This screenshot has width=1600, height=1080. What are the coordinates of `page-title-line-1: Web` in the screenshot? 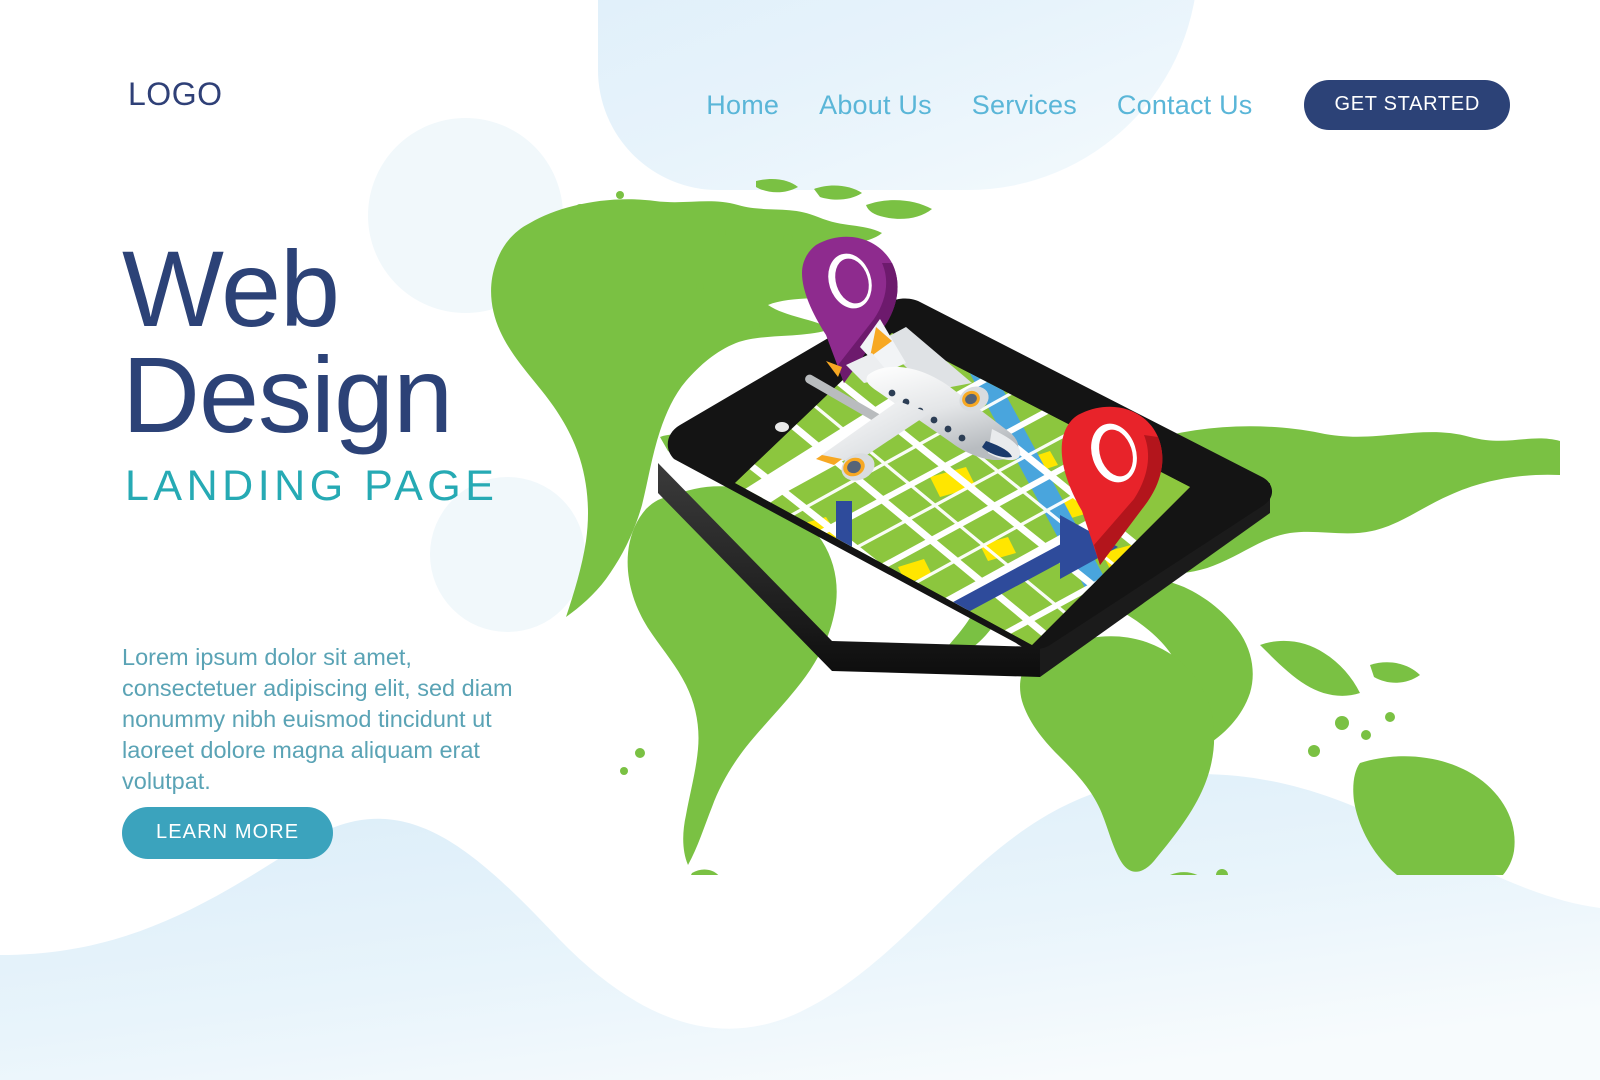 It's located at (231, 288).